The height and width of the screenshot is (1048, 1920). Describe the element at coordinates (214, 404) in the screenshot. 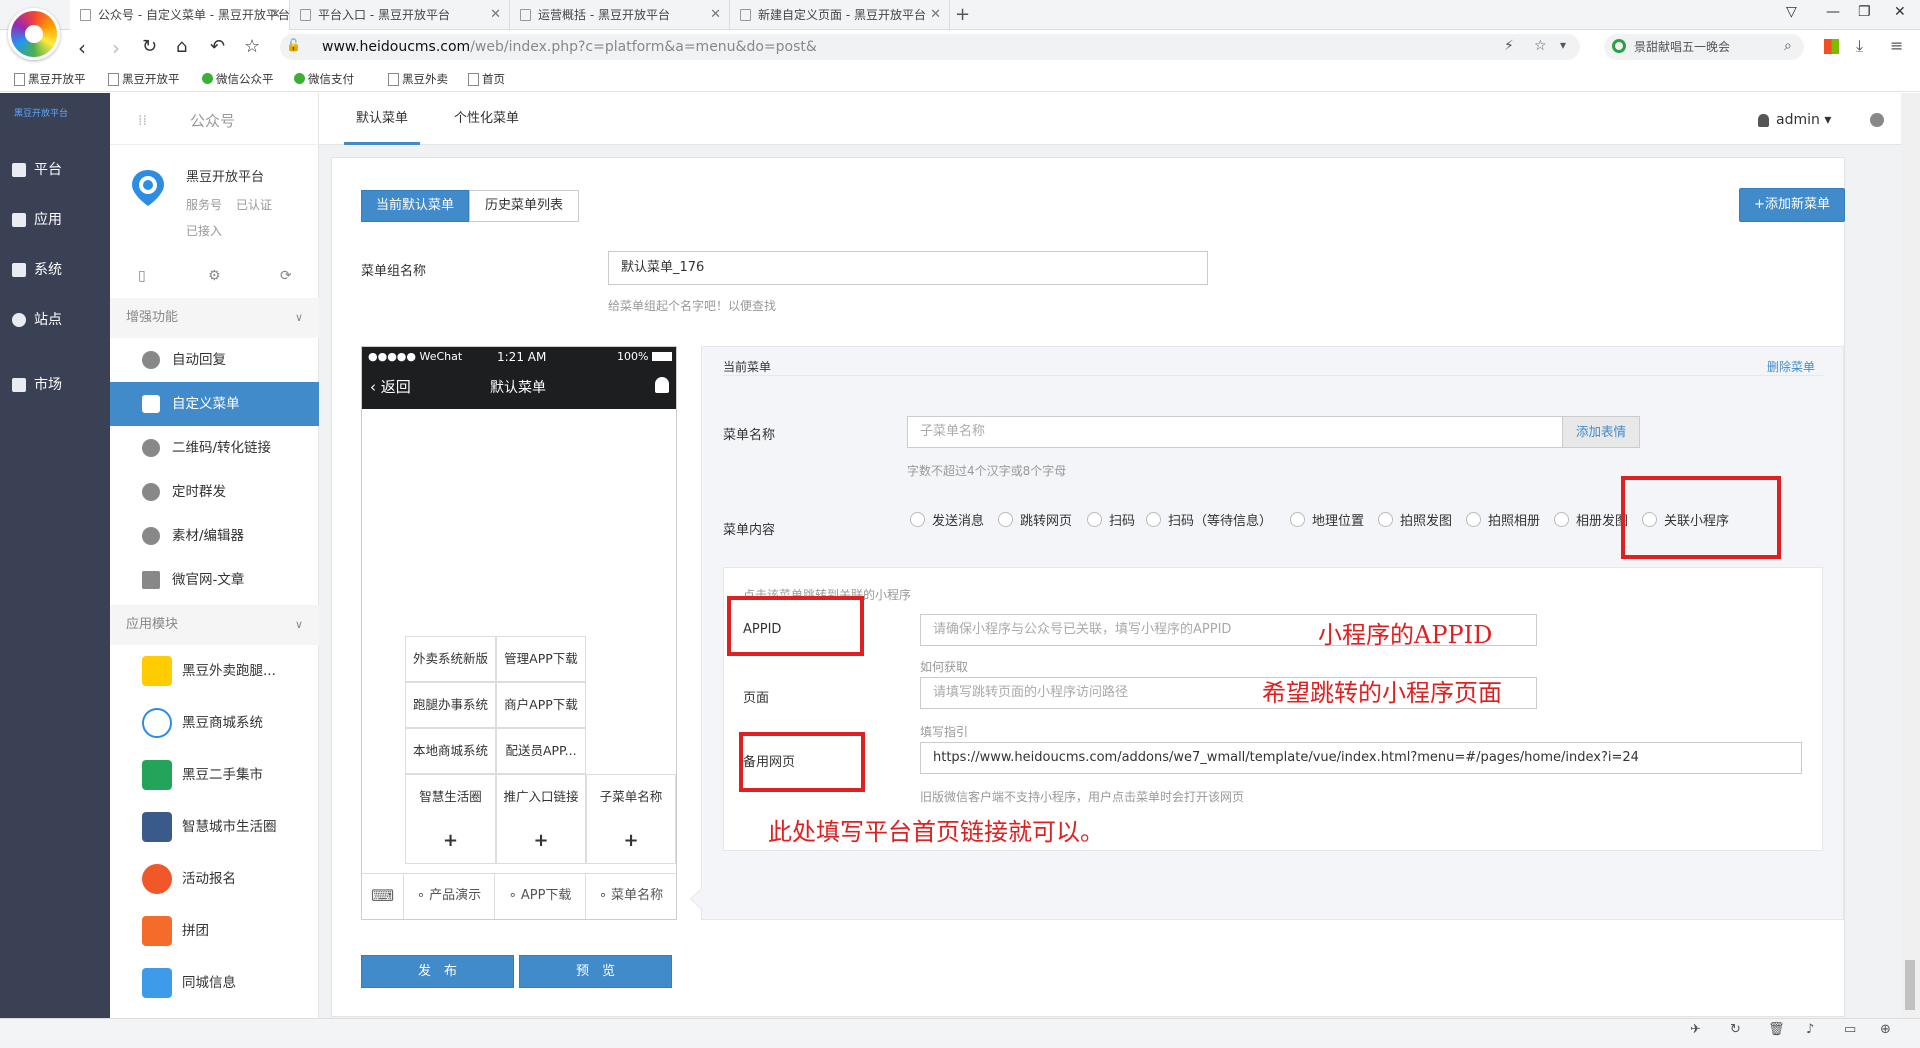

I see `sidebar-item-custom-menu: 自定义菜单` at that location.